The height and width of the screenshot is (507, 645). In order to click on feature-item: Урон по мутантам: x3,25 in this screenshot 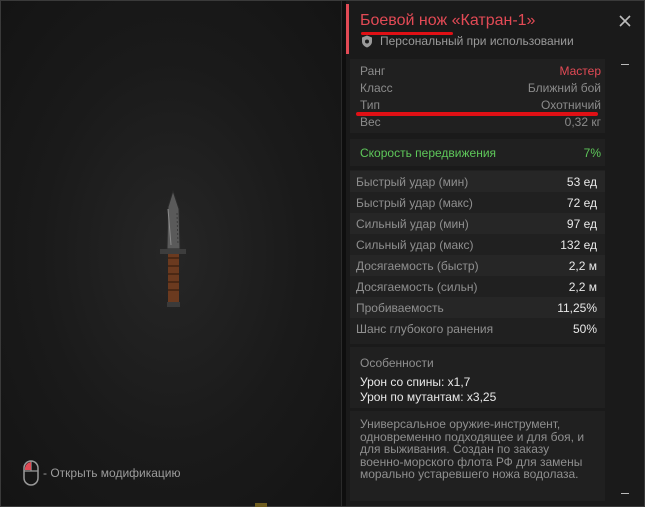, I will do `click(428, 397)`.